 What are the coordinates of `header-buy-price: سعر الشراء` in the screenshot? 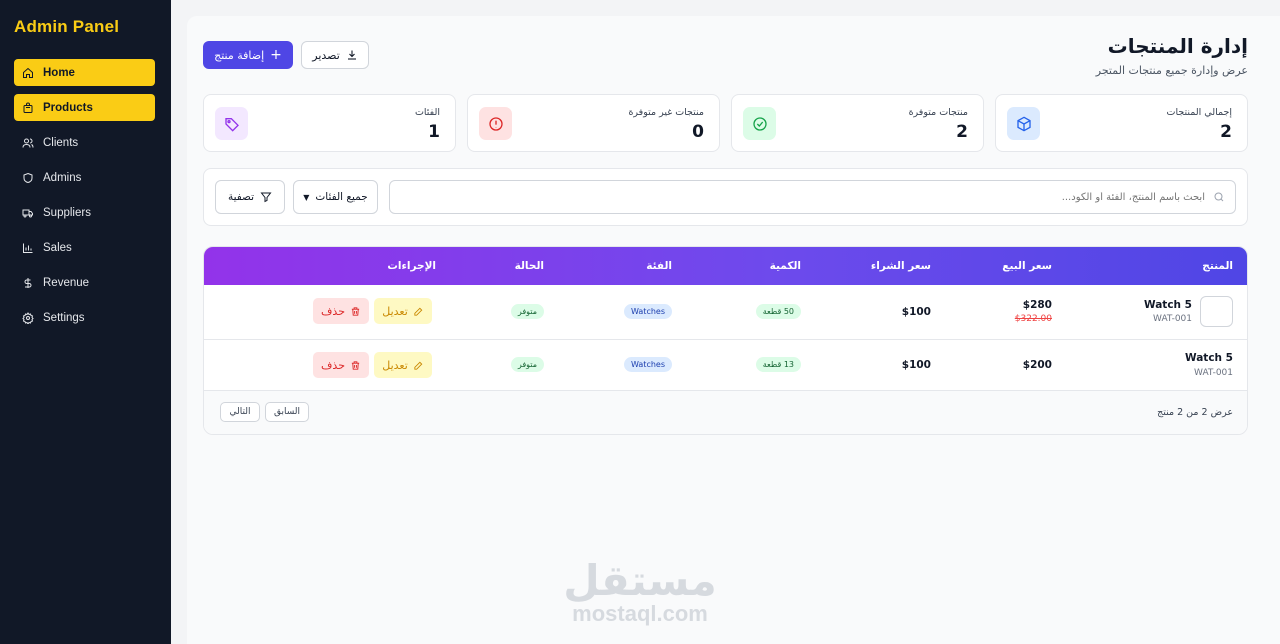 It's located at (900, 266).